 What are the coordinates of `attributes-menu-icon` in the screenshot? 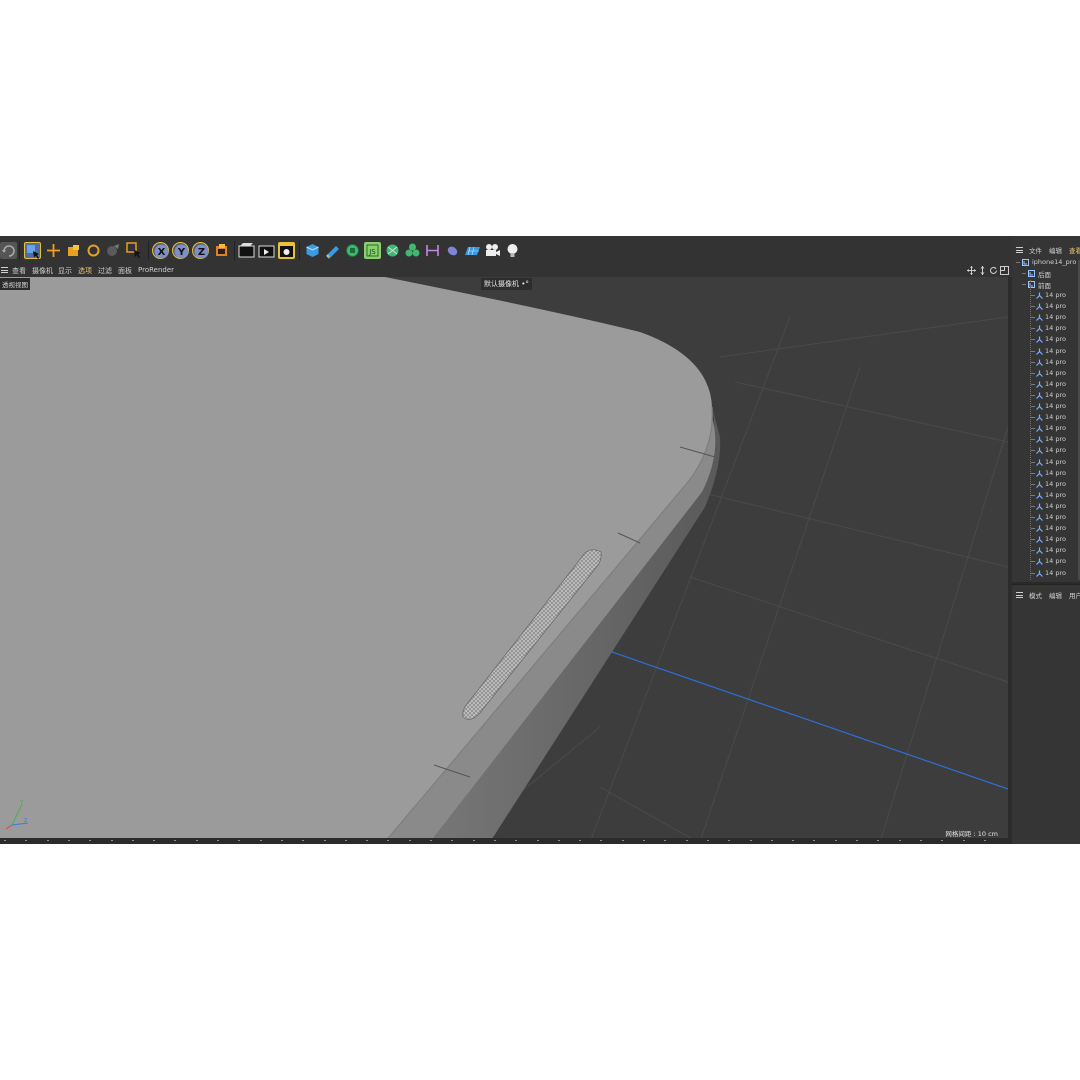 It's located at (1019, 595).